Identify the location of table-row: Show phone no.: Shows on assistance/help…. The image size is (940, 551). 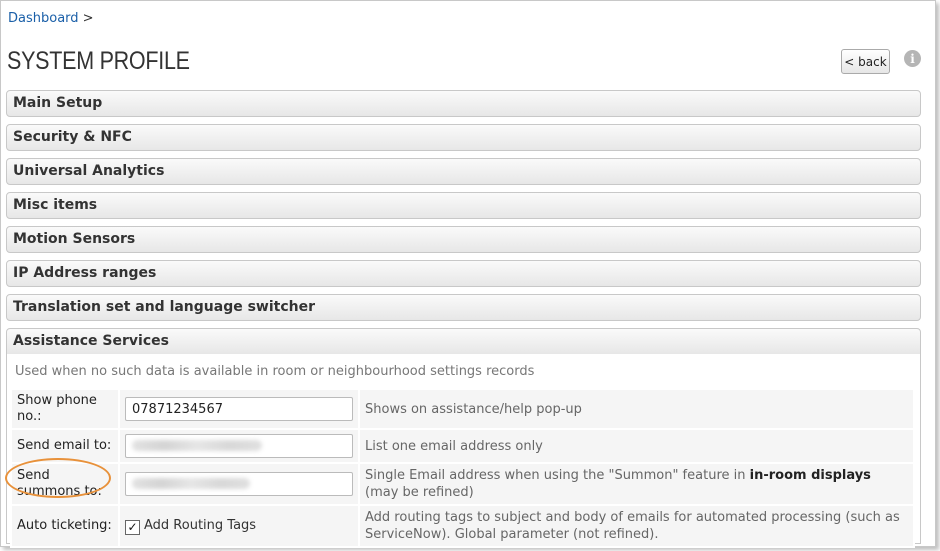
(462, 409).